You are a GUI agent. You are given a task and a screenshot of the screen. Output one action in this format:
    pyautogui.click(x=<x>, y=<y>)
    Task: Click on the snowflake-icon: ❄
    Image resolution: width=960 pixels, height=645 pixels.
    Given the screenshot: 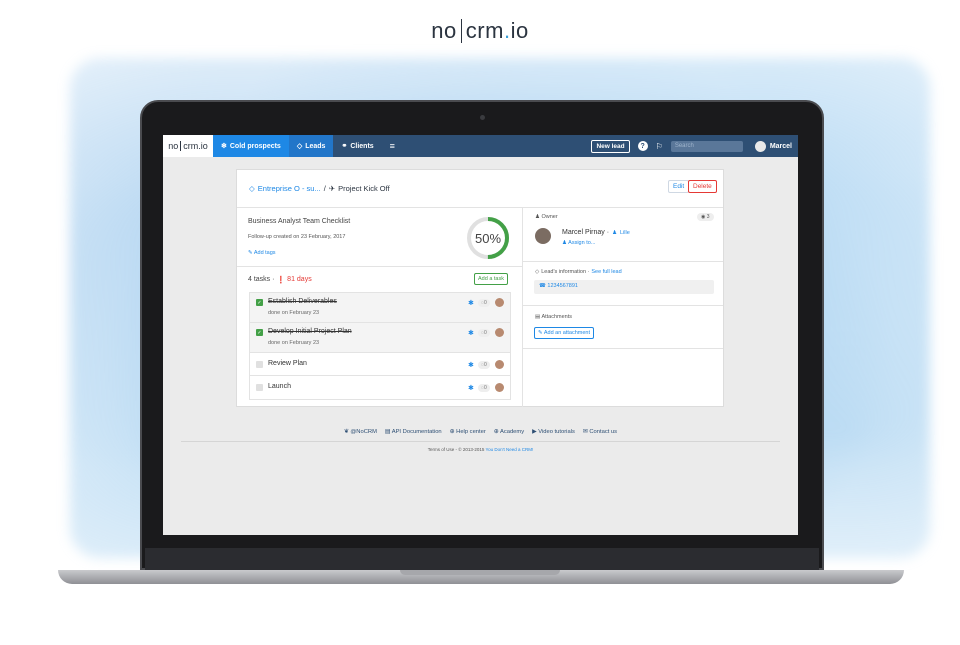 What is the action you would take?
    pyautogui.click(x=224, y=146)
    